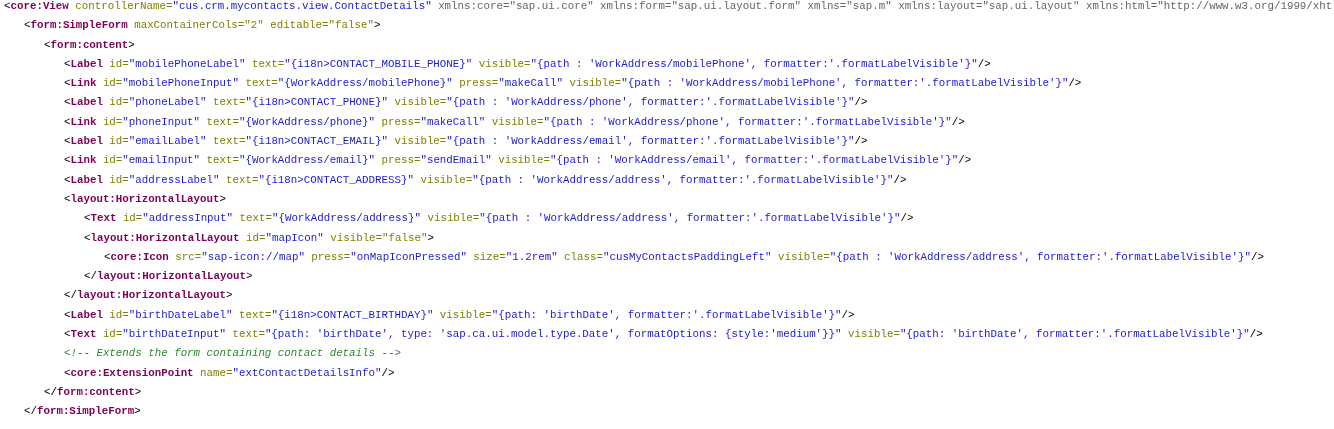 Image resolution: width=1334 pixels, height=429 pixels. What do you see at coordinates (663, 335) in the screenshot?
I see `code-line: <Text id="birthDateInput" text="{path: 'birthDate', type: 'sap.ca.ui.model.type.Date', formatOptions: {style:'medium'}}" visible="{path: 'birthDate', formatter:'.formatLabelVisible'}"/>` at bounding box center [663, 335].